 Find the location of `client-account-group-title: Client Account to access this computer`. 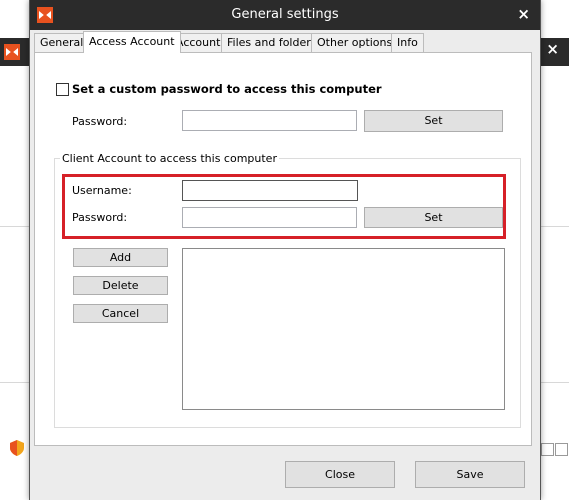

client-account-group-title: Client Account to access this computer is located at coordinates (169, 158).